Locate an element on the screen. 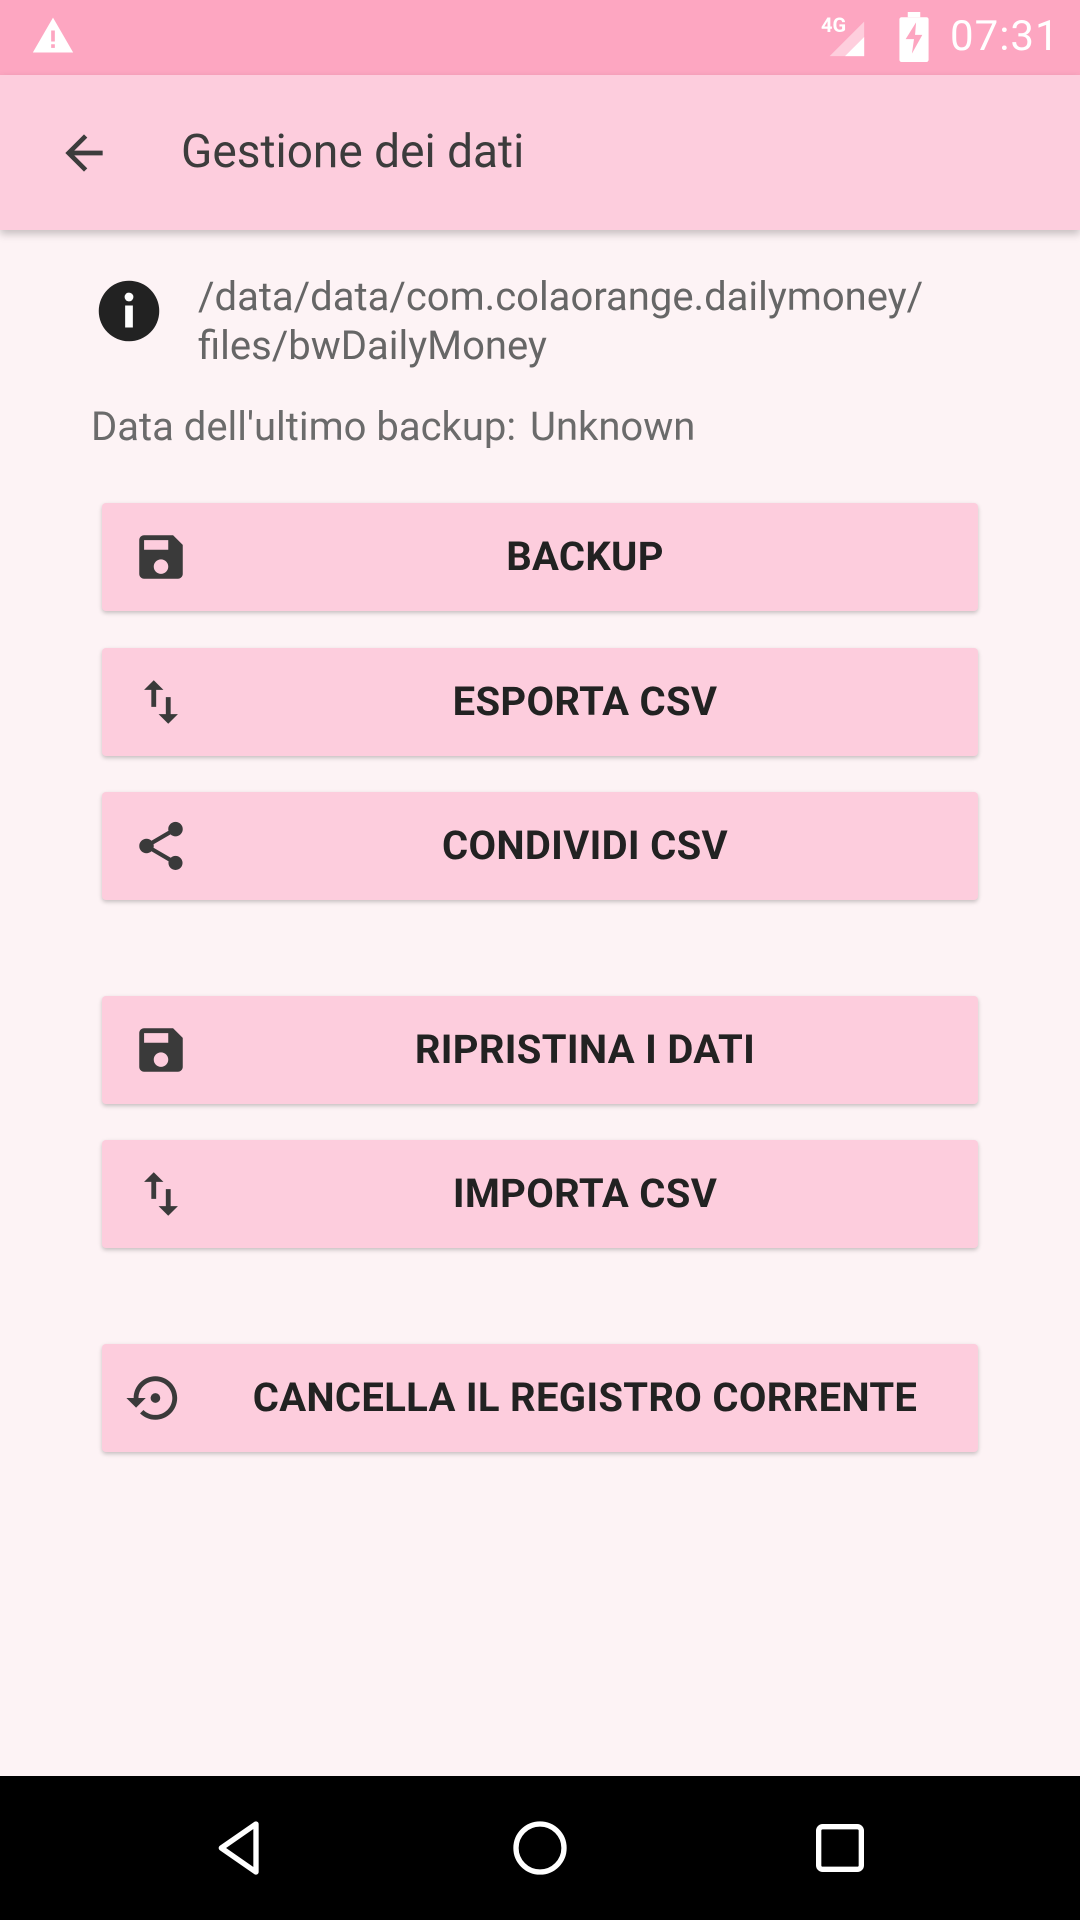 The width and height of the screenshot is (1080, 1920). status-clock: 07:31 is located at coordinates (1005, 36).